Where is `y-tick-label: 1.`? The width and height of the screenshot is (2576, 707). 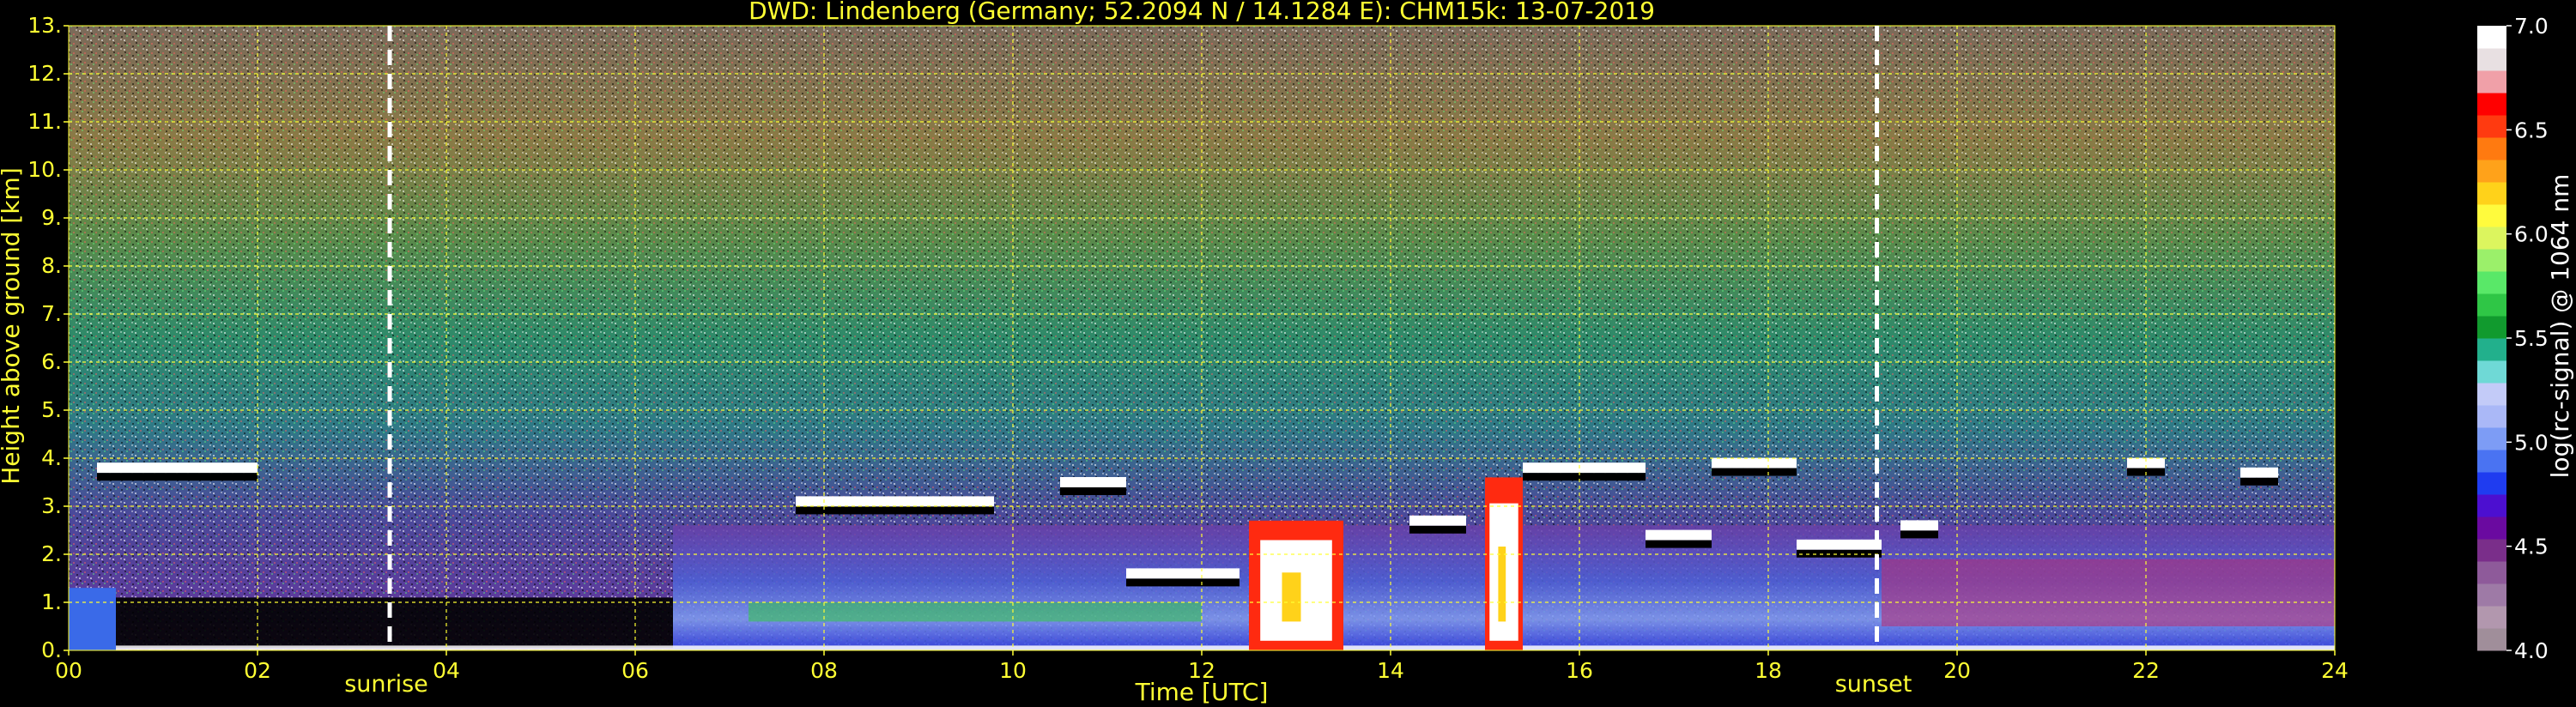
y-tick-label: 1. is located at coordinates (51, 601).